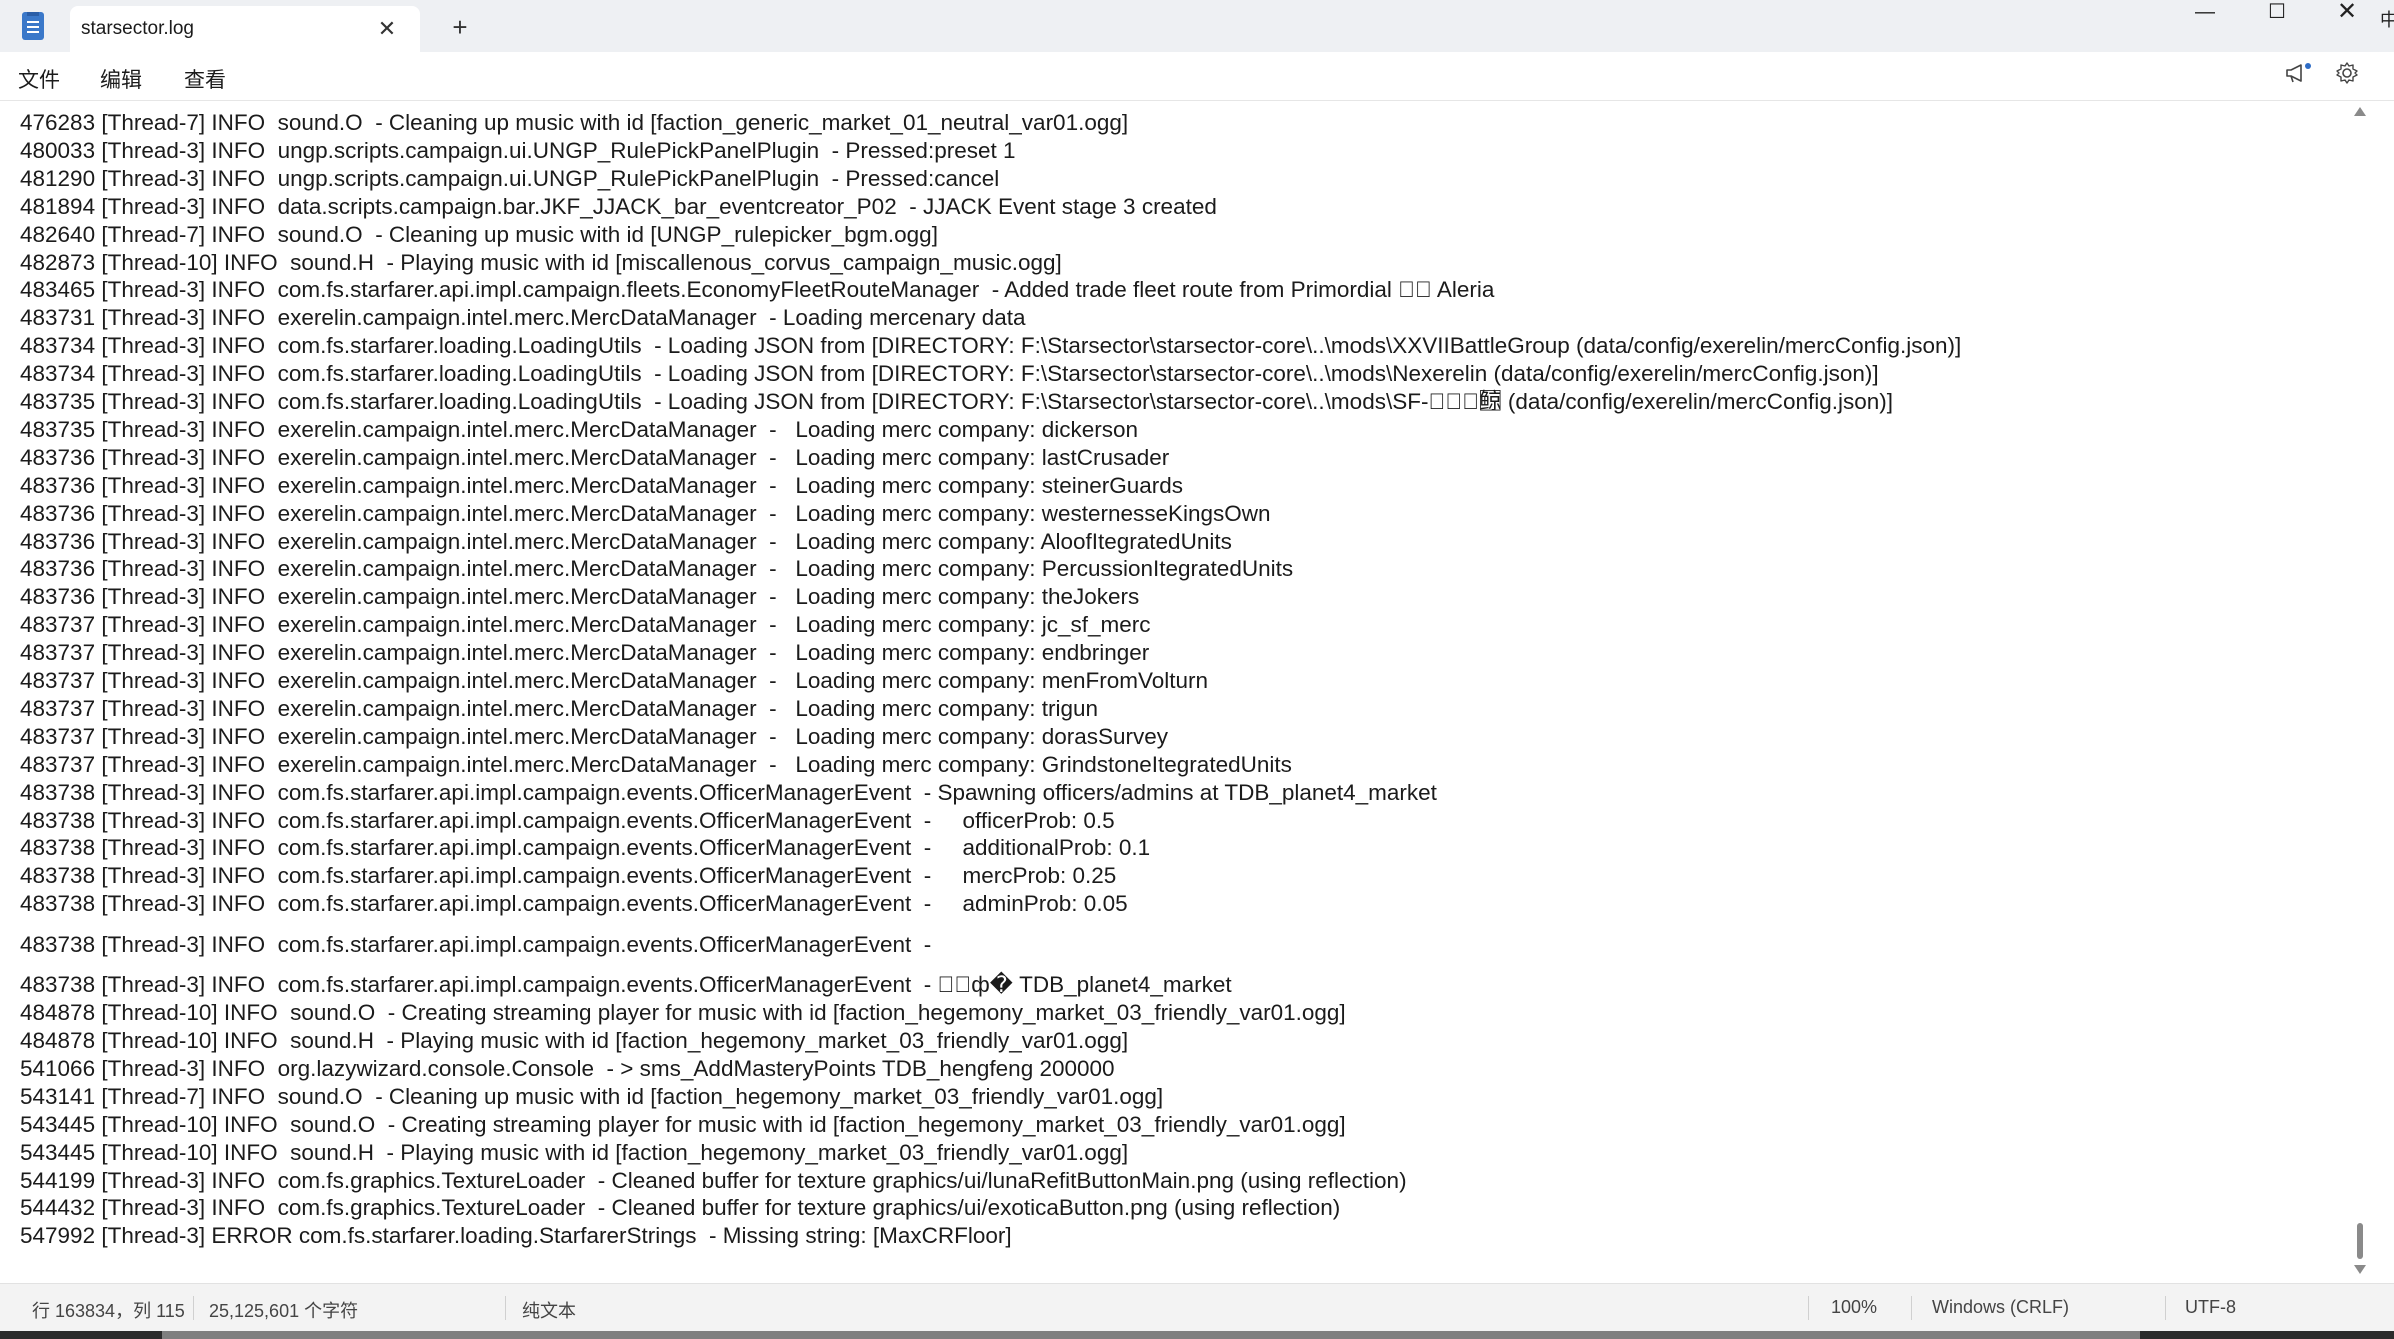  What do you see at coordinates (2210, 1307) in the screenshot?
I see `encoding: UTF-8` at bounding box center [2210, 1307].